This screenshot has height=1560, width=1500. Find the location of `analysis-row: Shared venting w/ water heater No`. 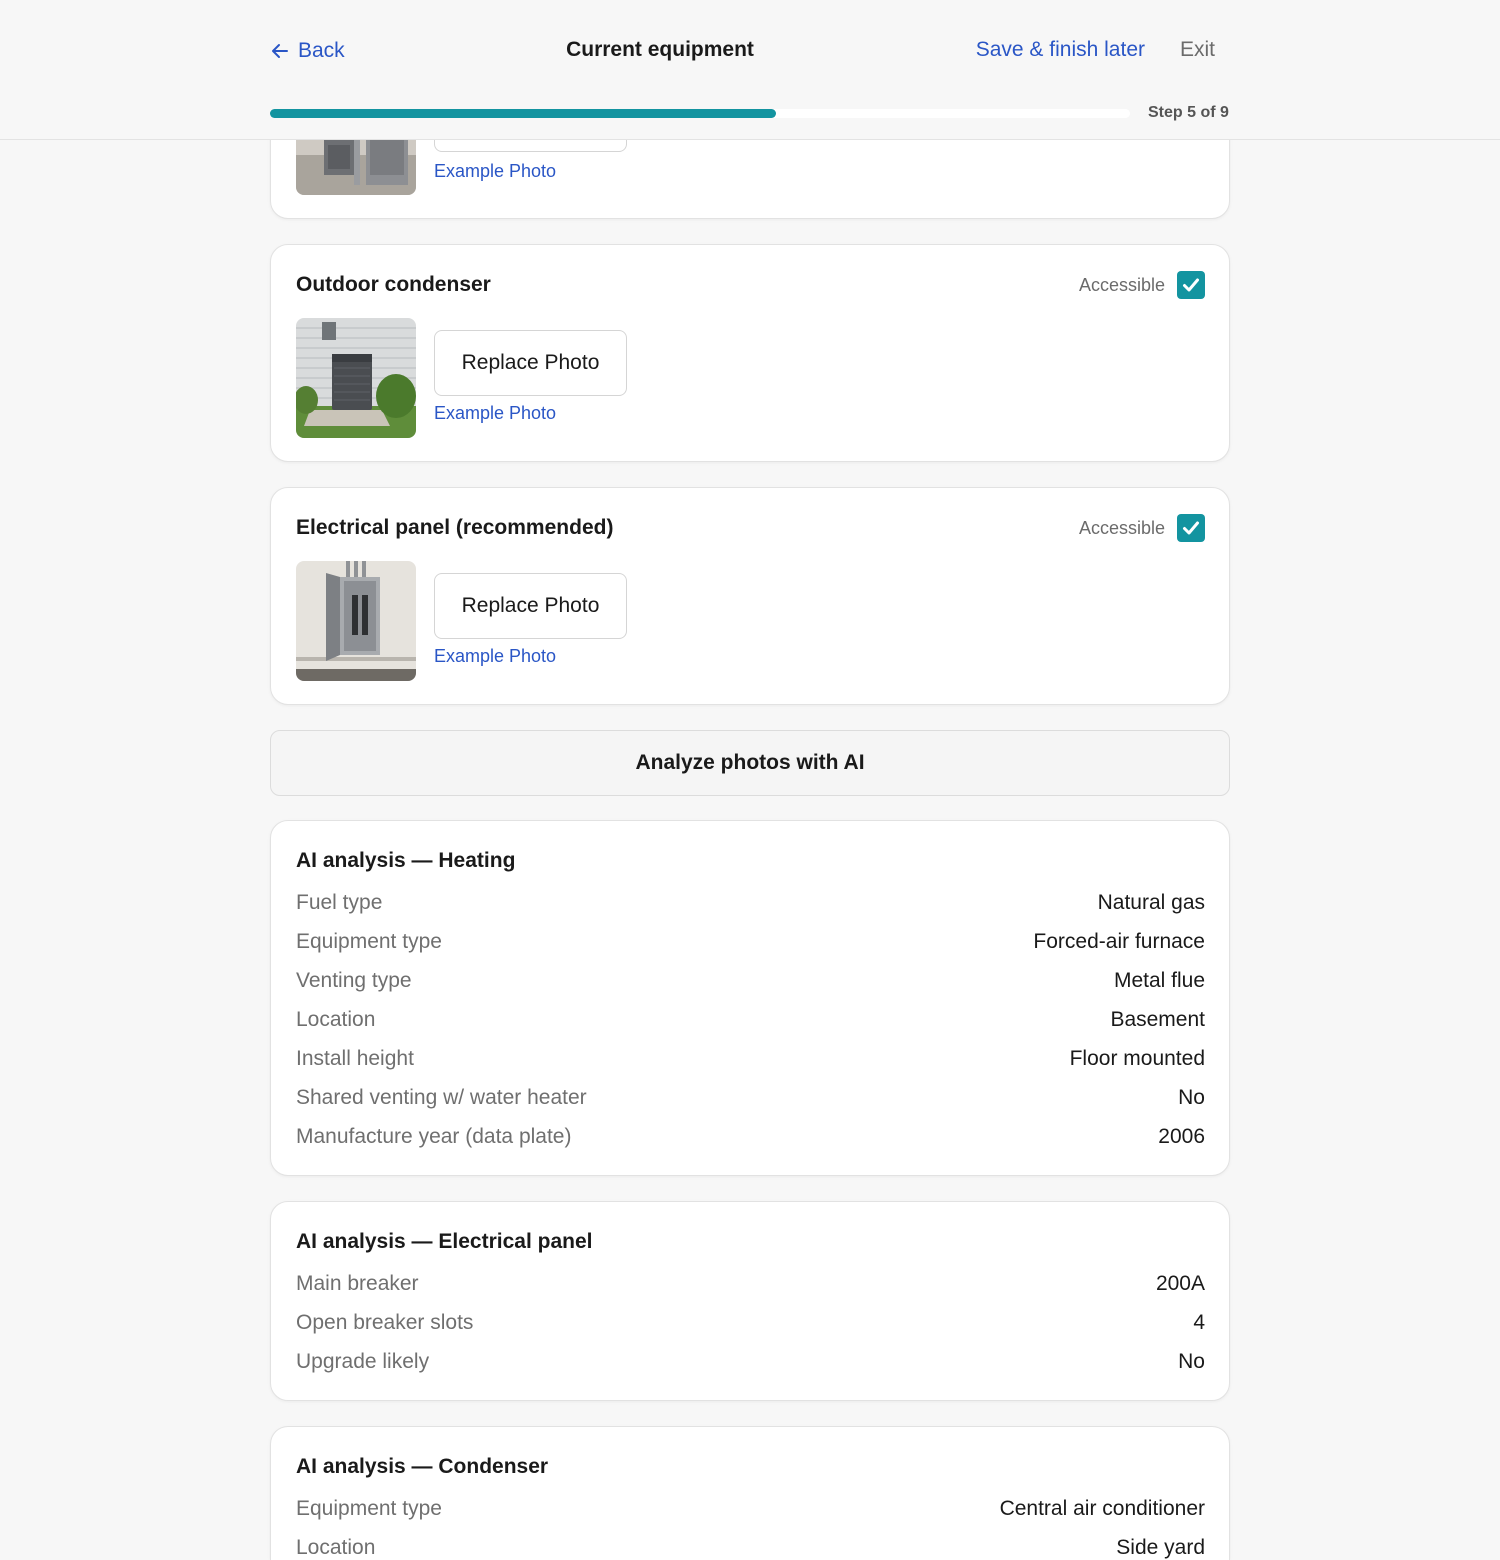

analysis-row: Shared venting w/ water heater No is located at coordinates (750, 1097).